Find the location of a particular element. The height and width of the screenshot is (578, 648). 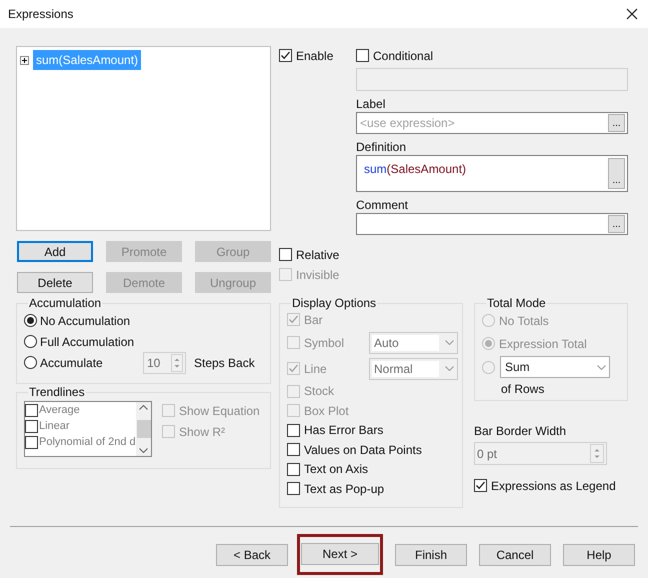

radio-label: Accumulate is located at coordinates (72, 363).